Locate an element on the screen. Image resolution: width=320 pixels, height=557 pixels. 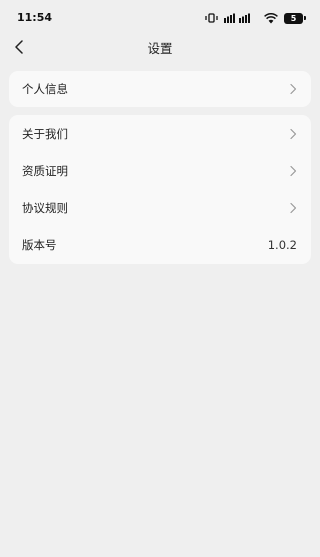
version-value: 1.0.2 is located at coordinates (282, 244).